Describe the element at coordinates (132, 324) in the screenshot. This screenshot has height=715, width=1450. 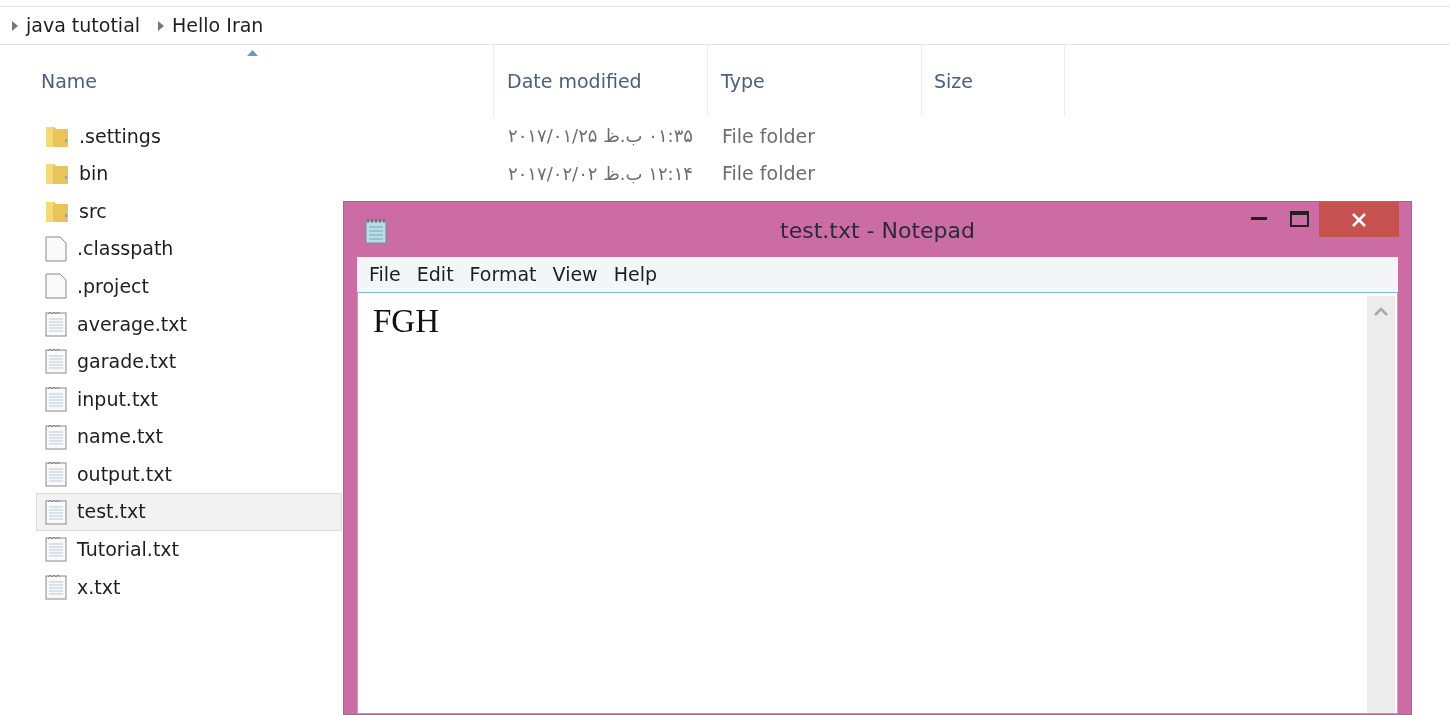
I see `file-name: average.txt` at that location.